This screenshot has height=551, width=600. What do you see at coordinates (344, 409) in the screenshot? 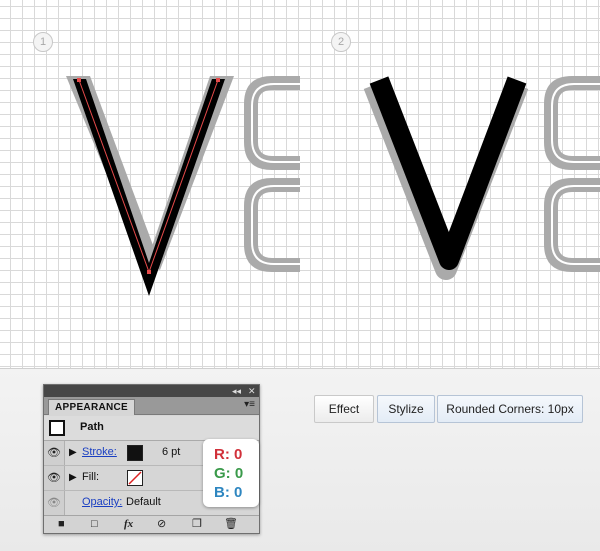
I see `crumb-effect: Effect` at bounding box center [344, 409].